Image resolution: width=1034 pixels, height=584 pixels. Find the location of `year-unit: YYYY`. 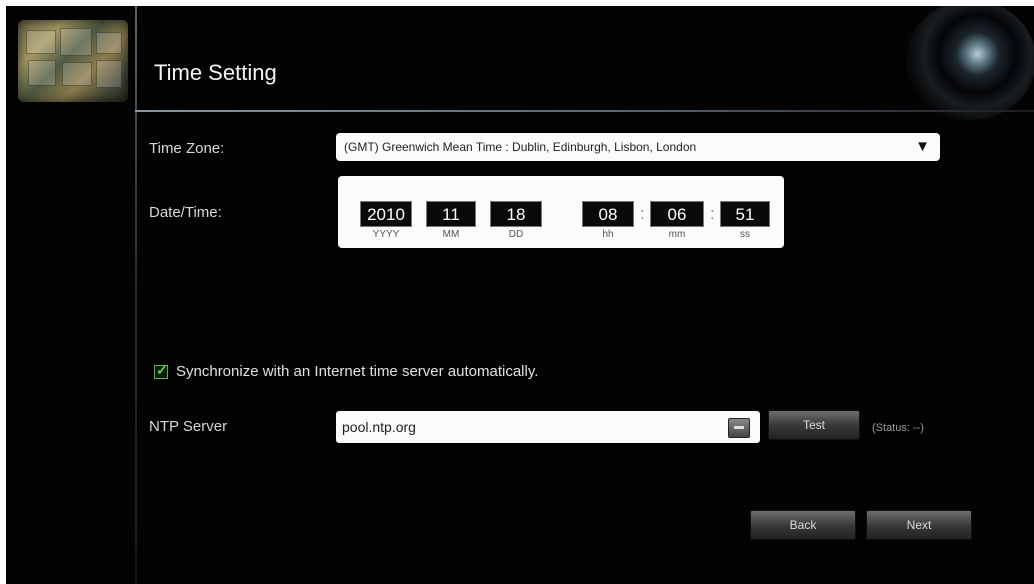

year-unit: YYYY is located at coordinates (386, 234).